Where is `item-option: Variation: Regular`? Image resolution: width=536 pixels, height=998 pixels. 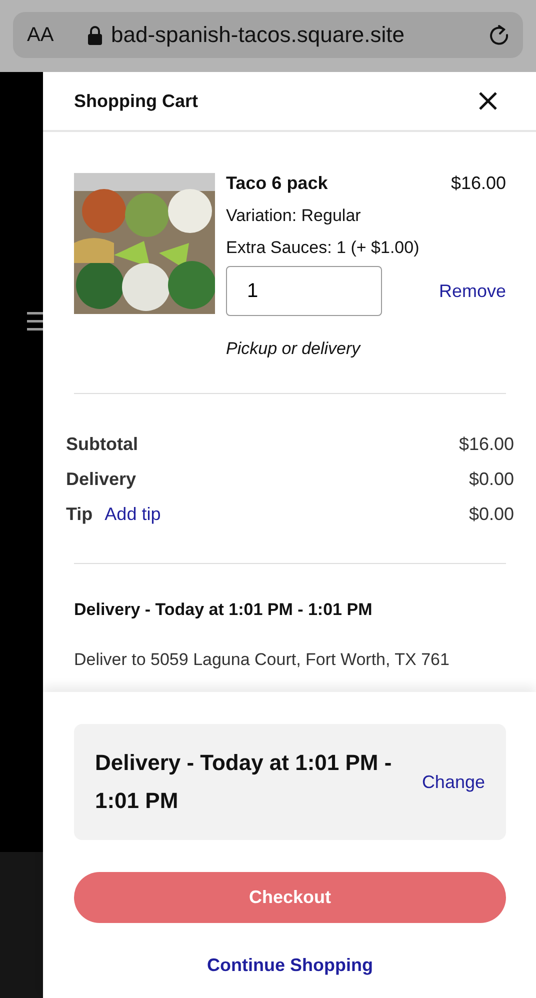
item-option: Variation: Regular is located at coordinates (366, 216).